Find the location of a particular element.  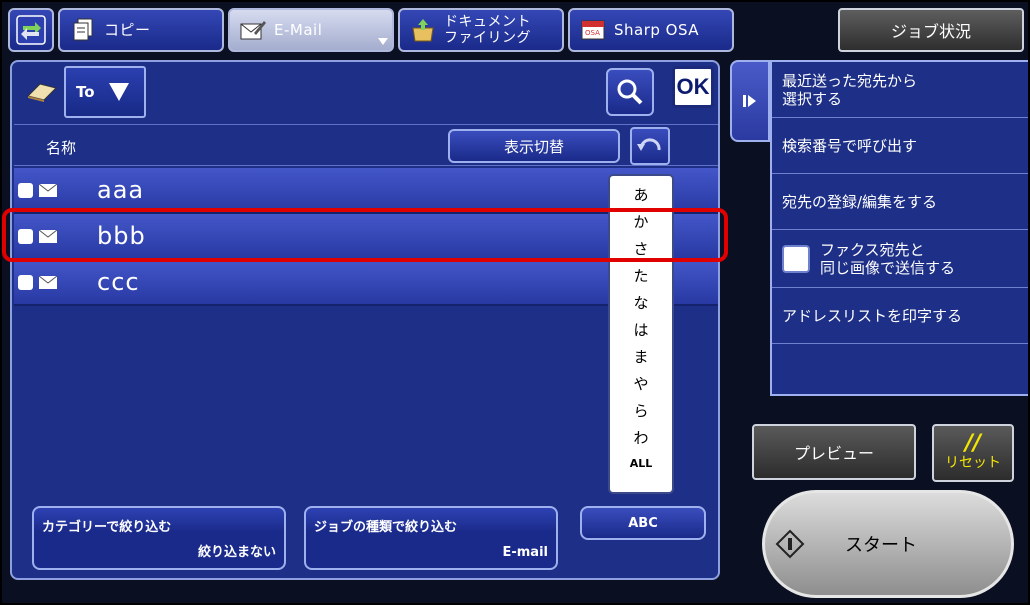

kana-index-item: ら is located at coordinates (640, 411).